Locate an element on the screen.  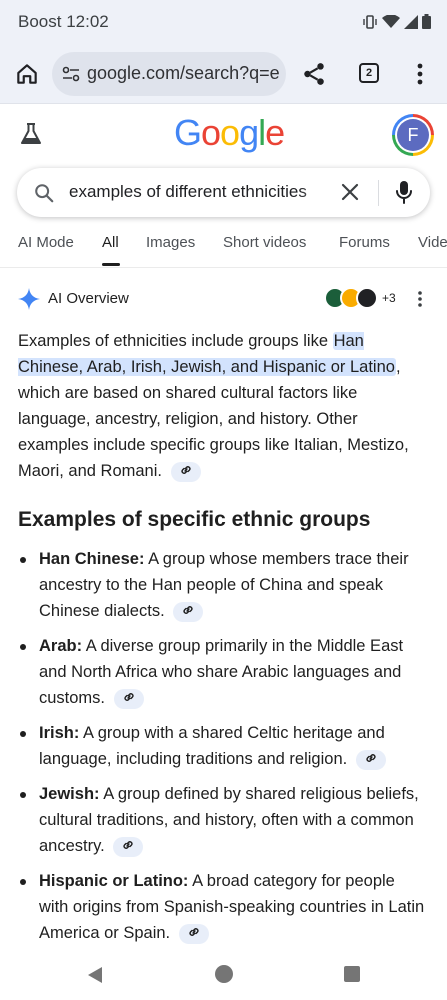
status-icons is located at coordinates (396, 21).